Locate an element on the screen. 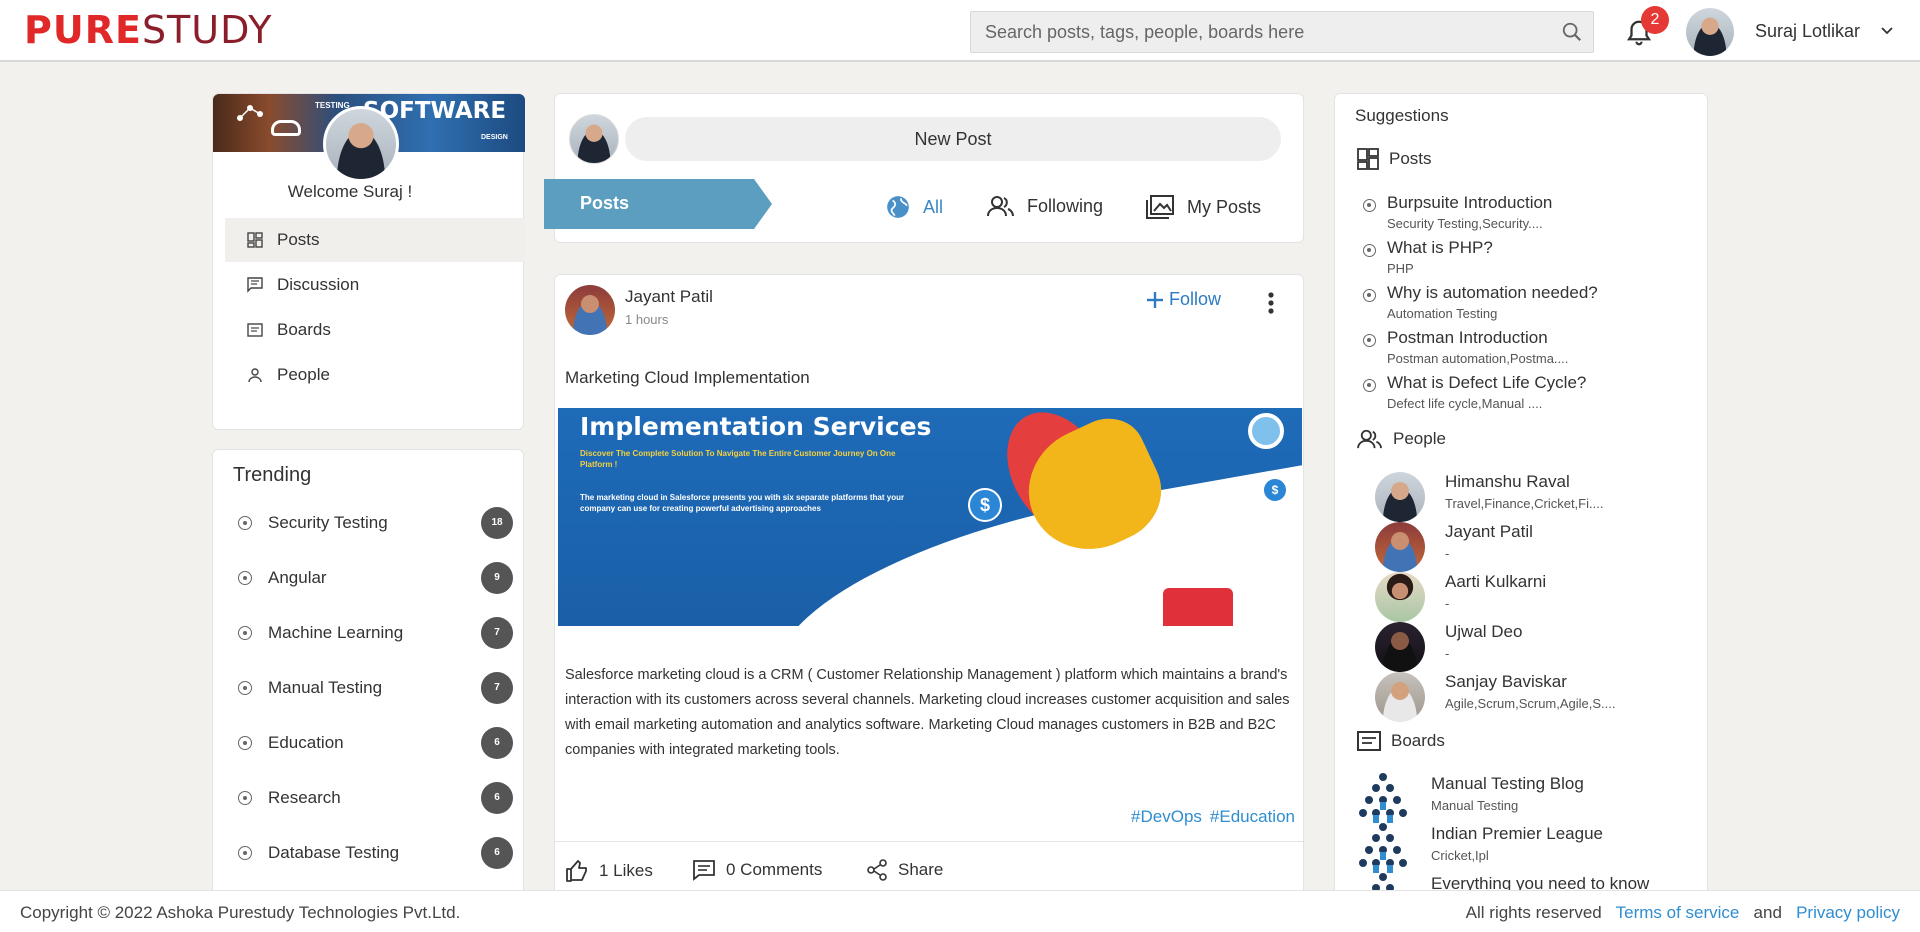 Image resolution: width=1920 pixels, height=932 pixels. nav-item-posts: Posts is located at coordinates (375, 240).